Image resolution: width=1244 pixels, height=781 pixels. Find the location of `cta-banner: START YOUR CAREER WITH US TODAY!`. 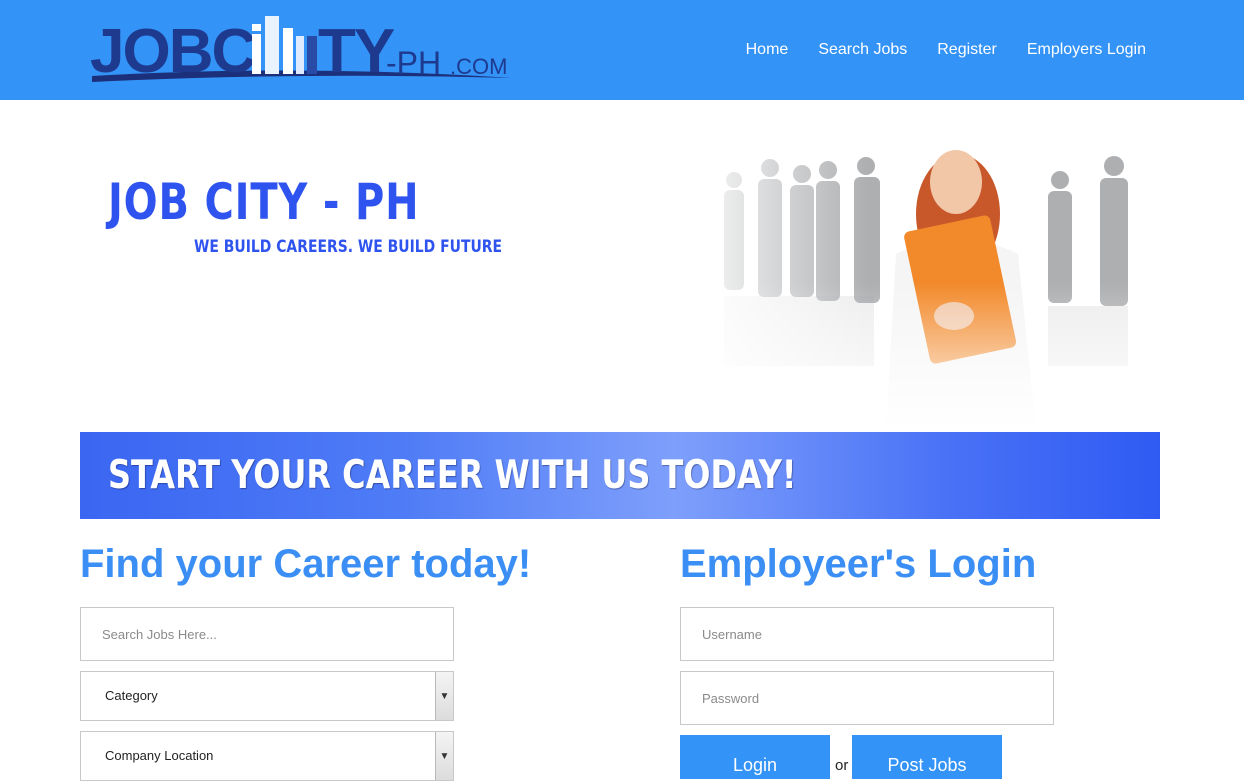

cta-banner: START YOUR CAREER WITH US TODAY! is located at coordinates (620, 475).